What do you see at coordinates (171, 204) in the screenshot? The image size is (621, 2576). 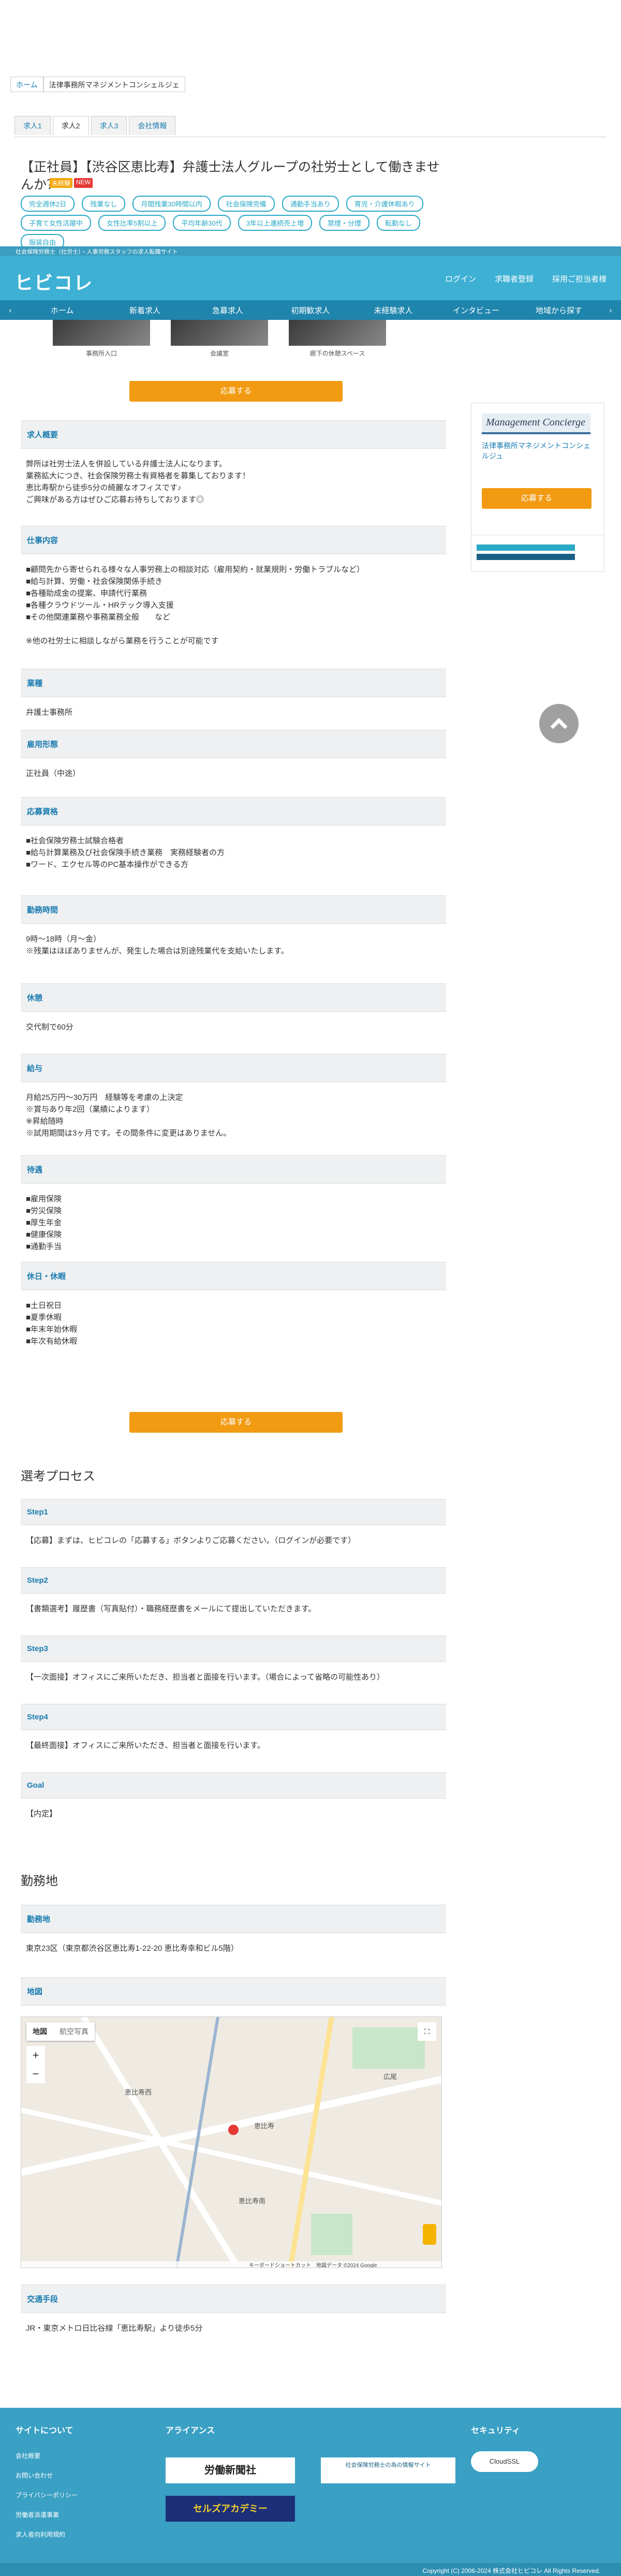 I see `job-tag: 月間残業30時間以内` at bounding box center [171, 204].